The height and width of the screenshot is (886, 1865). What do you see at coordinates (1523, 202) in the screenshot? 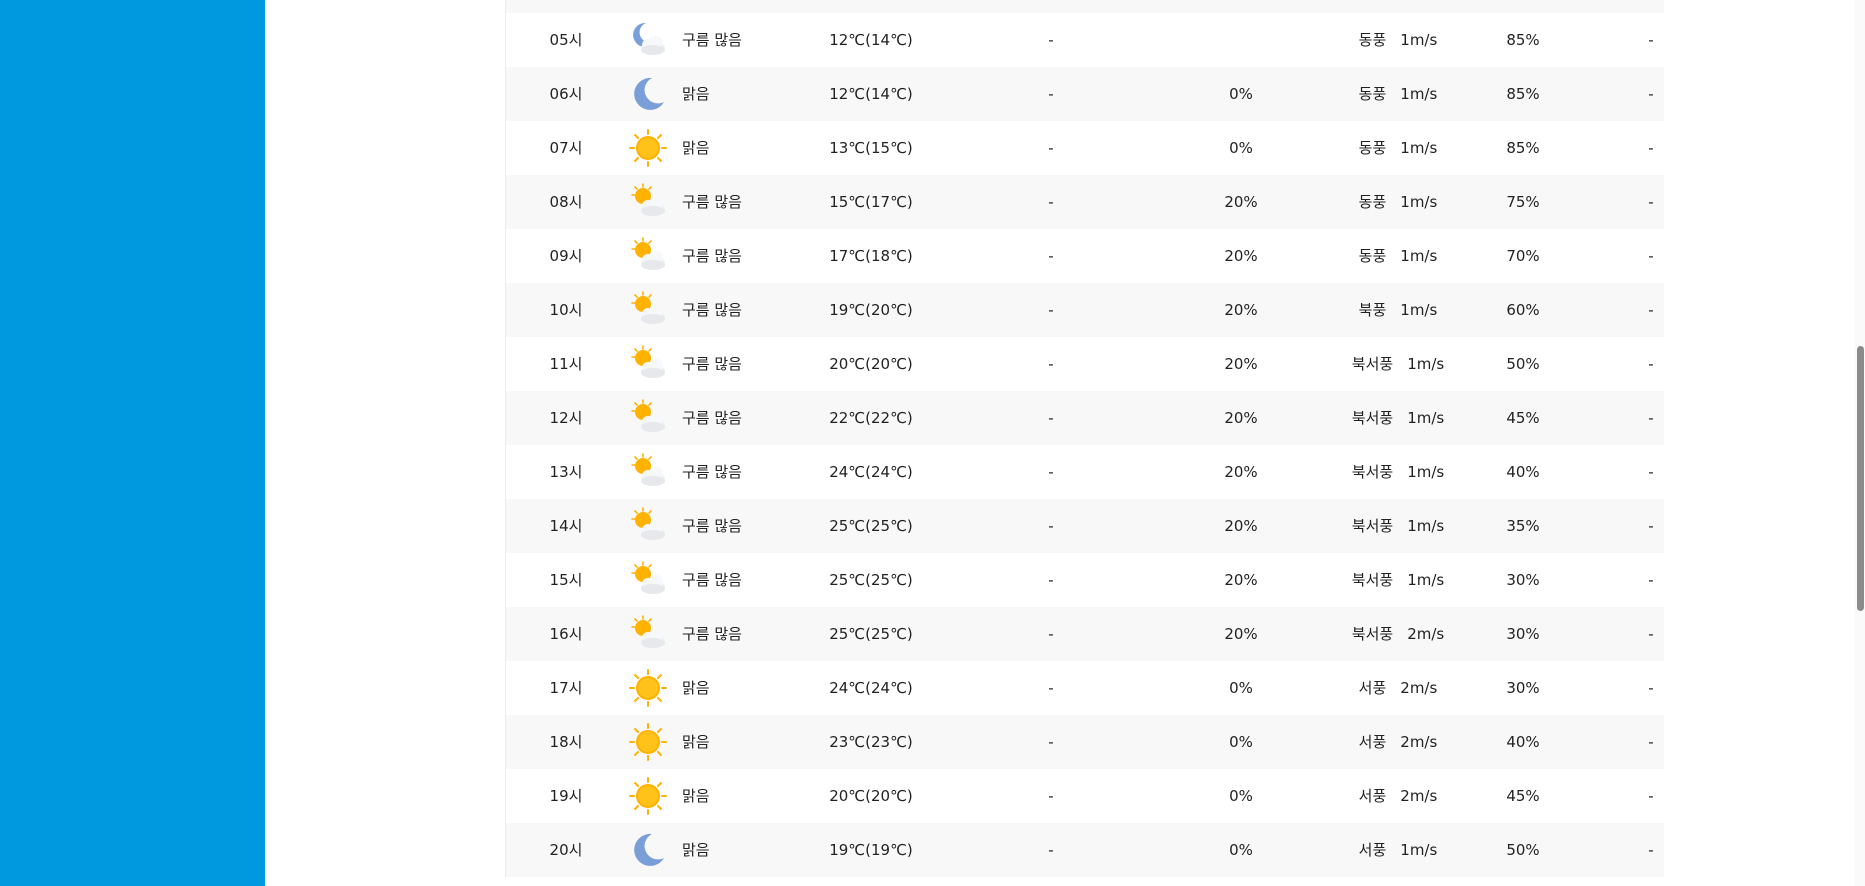
I see `humidity-cell: 75%` at bounding box center [1523, 202].